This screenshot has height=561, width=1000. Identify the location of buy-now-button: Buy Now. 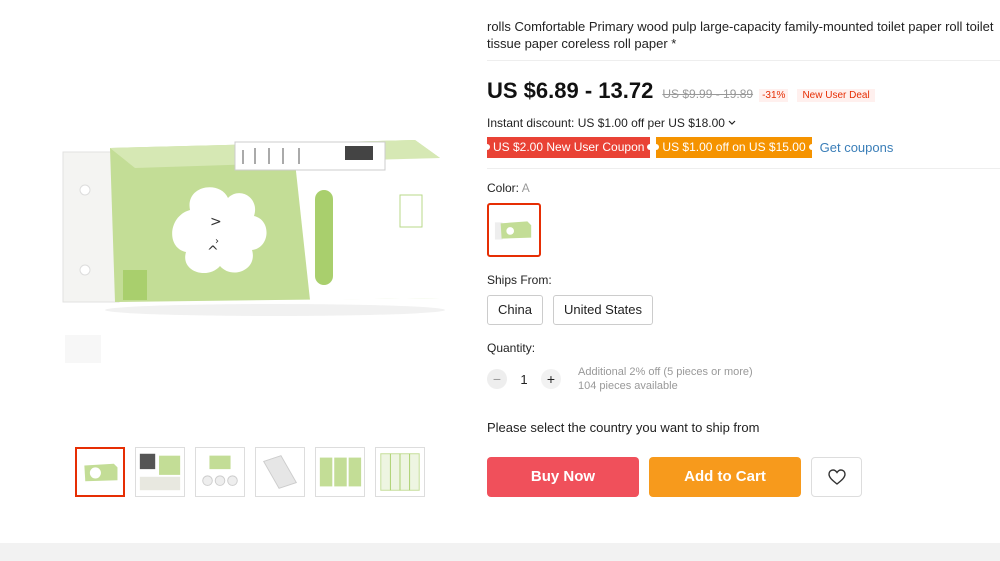
(563, 477).